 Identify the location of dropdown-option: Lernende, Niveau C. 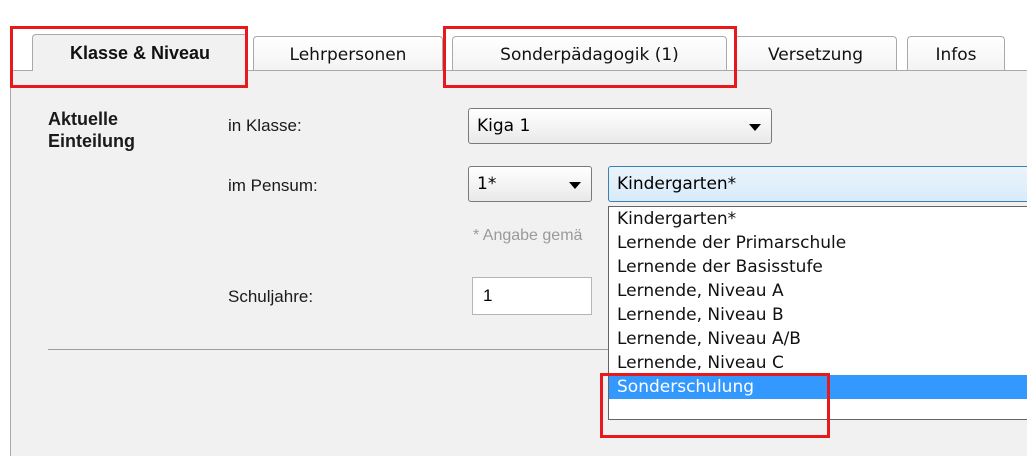
(818, 363).